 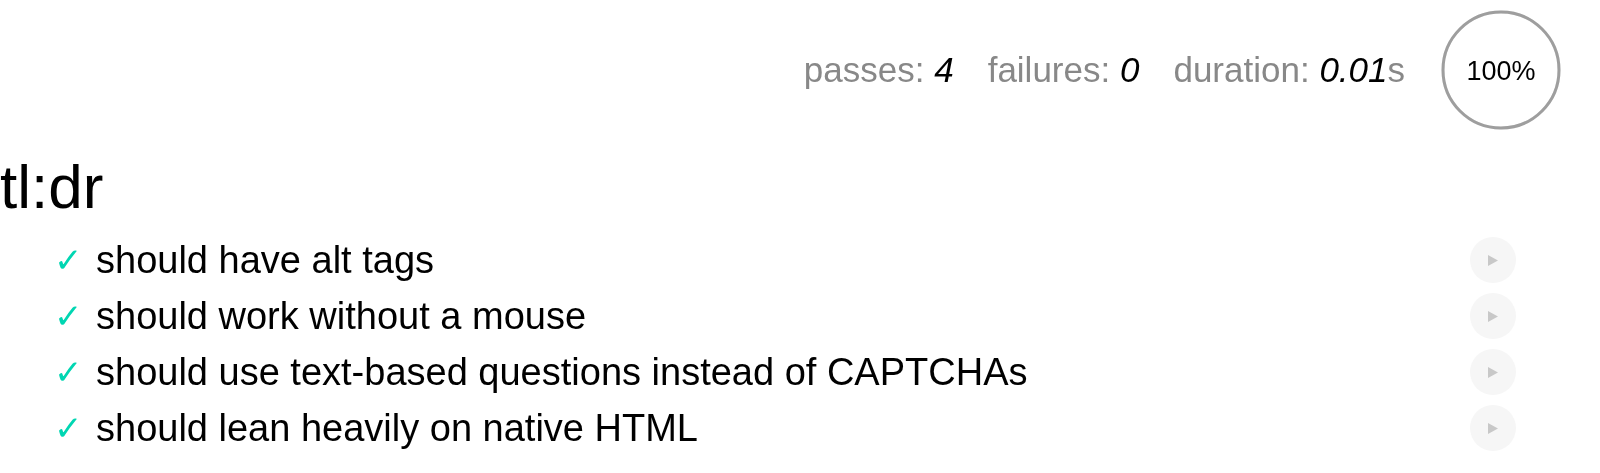 I want to click on test-title: should use text-based questions instead of CAPTCHAs, so click(x=562, y=372).